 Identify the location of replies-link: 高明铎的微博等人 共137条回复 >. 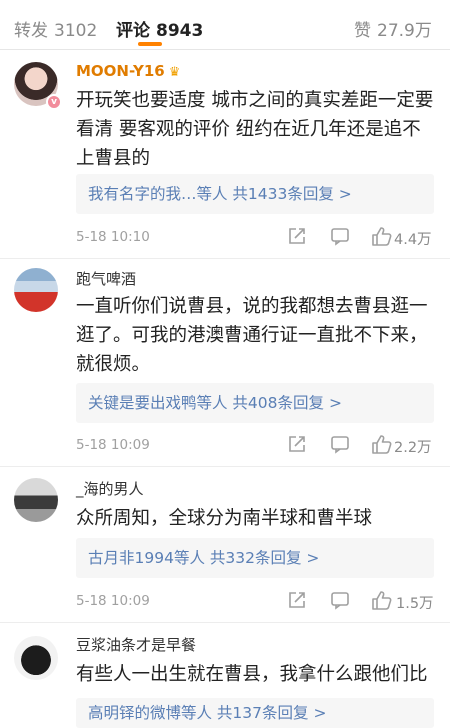
(255, 713).